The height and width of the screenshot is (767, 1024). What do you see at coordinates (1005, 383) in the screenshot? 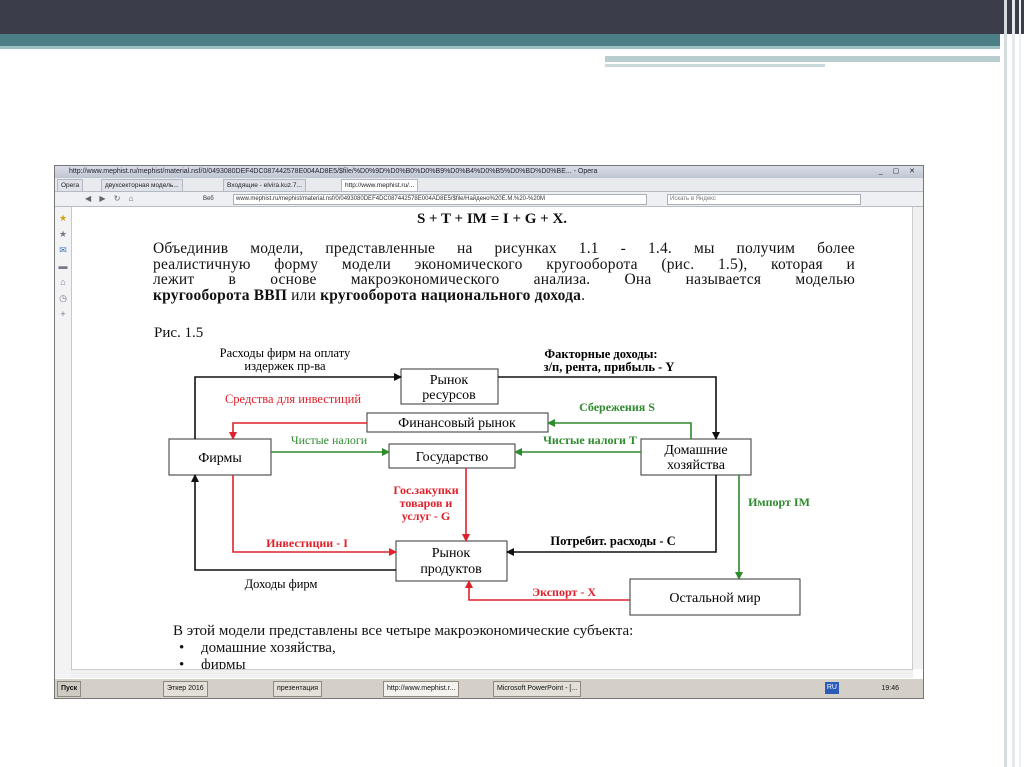
I see `slide-deco-vertical` at bounding box center [1005, 383].